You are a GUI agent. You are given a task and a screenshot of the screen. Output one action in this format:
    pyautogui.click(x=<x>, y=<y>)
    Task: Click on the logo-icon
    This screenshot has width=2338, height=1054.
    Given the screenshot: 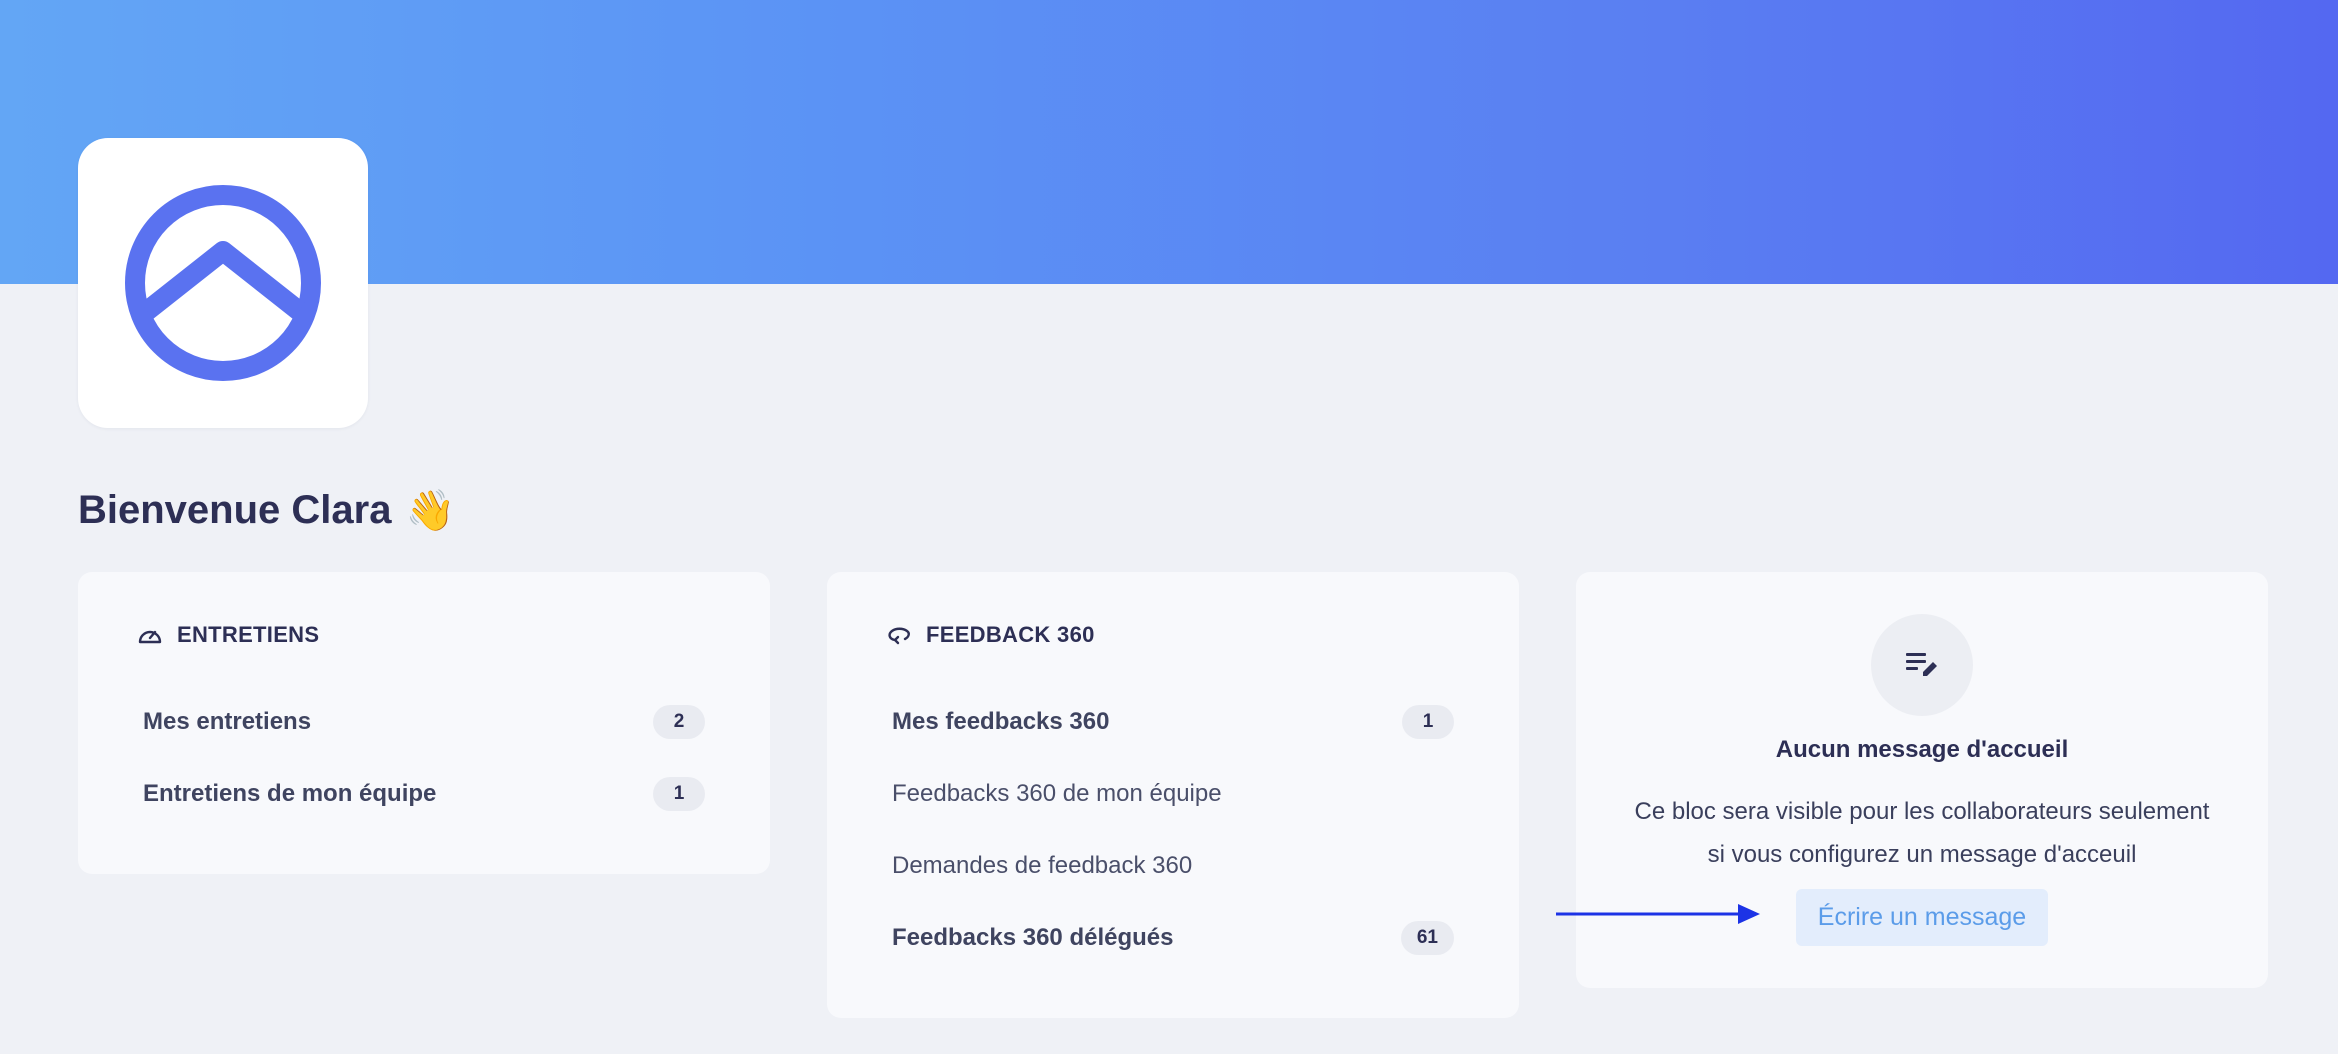 What is the action you would take?
    pyautogui.click(x=223, y=283)
    